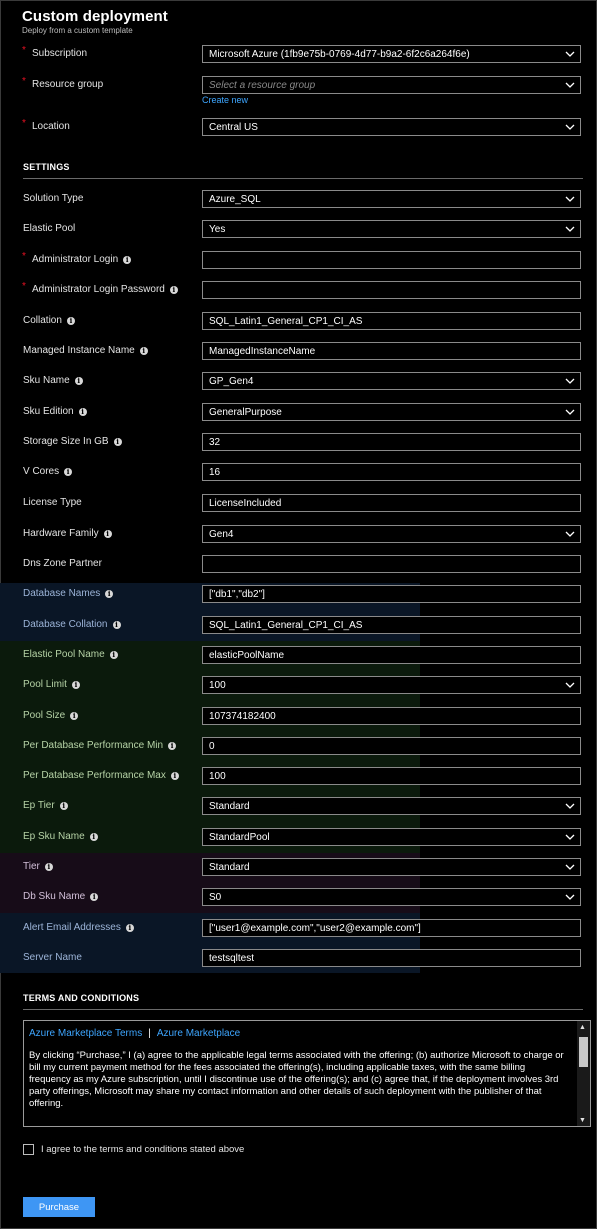  What do you see at coordinates (582, 1027) in the screenshot?
I see `scroll-up-icon: ▲` at bounding box center [582, 1027].